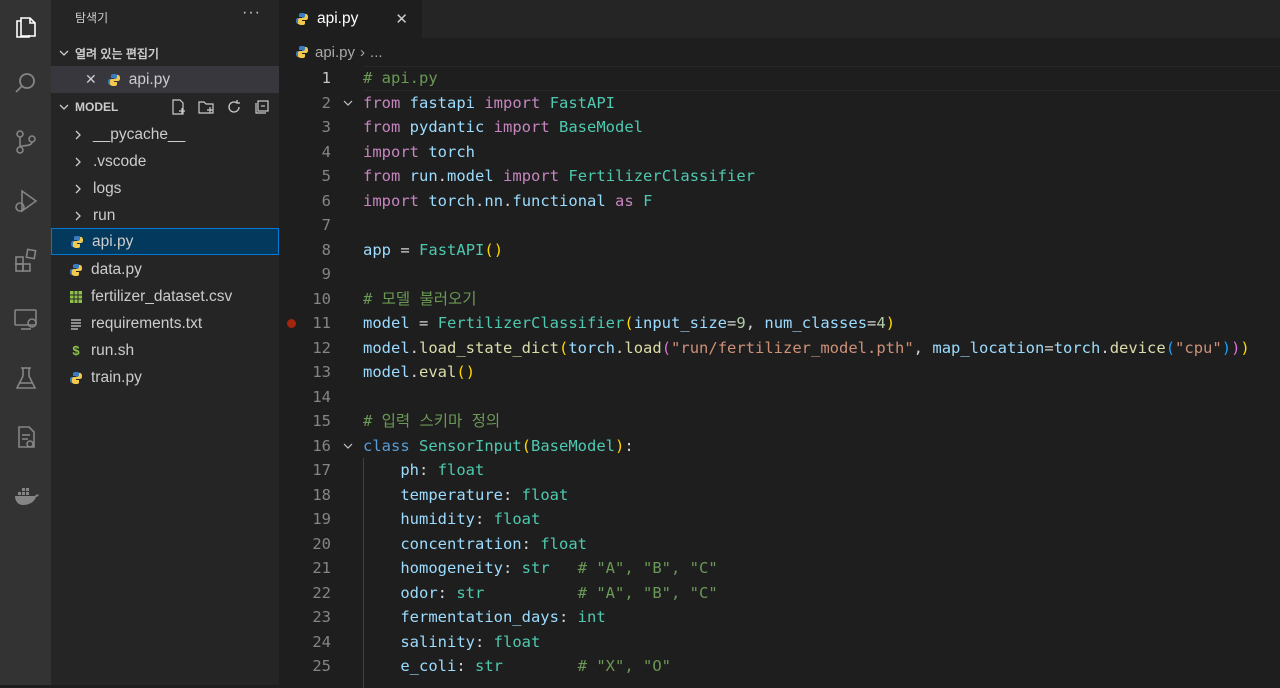  Describe the element at coordinates (97, 107) in the screenshot. I see `folder-label: MODEL` at that location.